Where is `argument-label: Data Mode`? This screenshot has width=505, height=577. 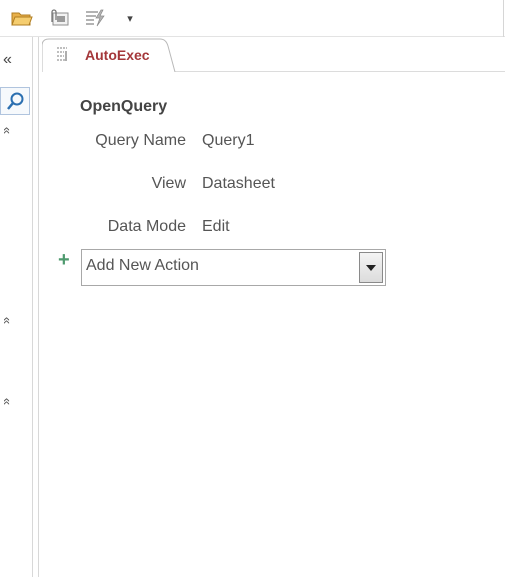 argument-label: Data Mode is located at coordinates (146, 226).